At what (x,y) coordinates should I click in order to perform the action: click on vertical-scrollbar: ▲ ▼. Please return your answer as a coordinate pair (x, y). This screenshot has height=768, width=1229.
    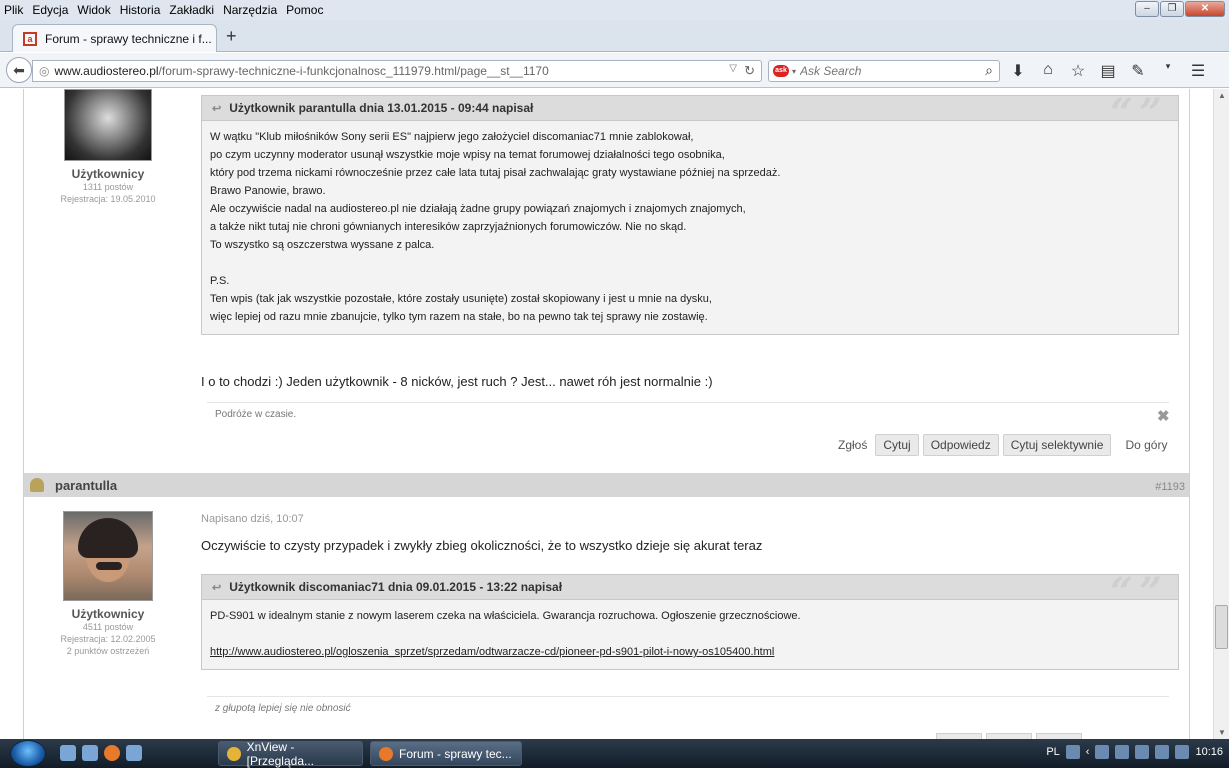
    Looking at the image, I should click on (1221, 414).